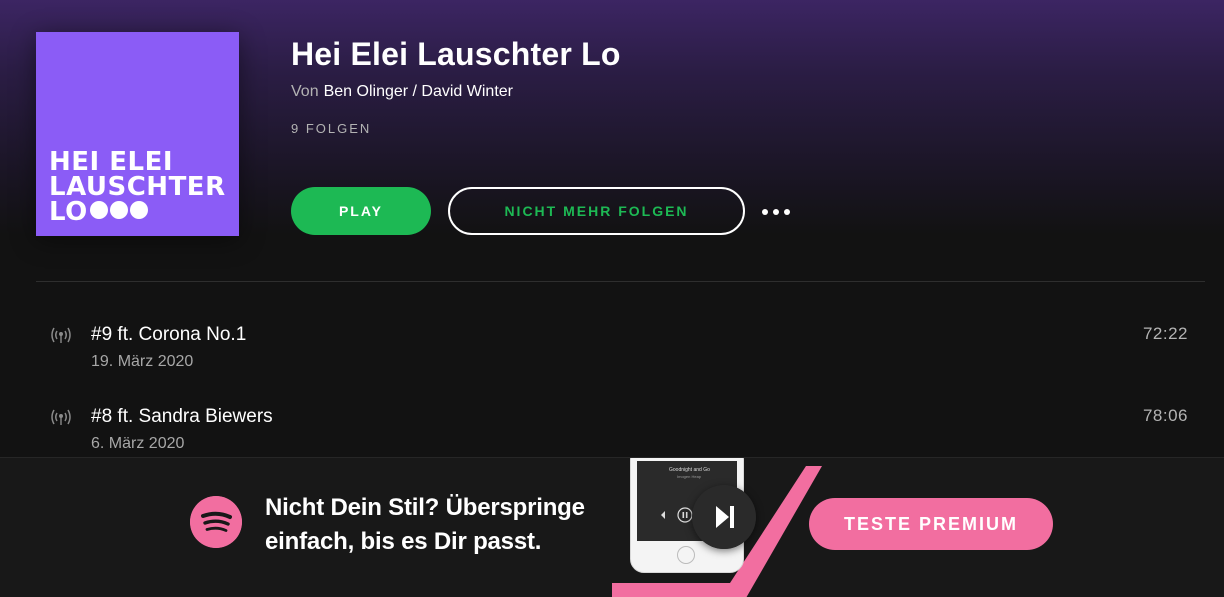 Image resolution: width=1224 pixels, height=597 pixels. Describe the element at coordinates (1165, 333) in the screenshot. I see `episode-duration: 72:22` at that location.